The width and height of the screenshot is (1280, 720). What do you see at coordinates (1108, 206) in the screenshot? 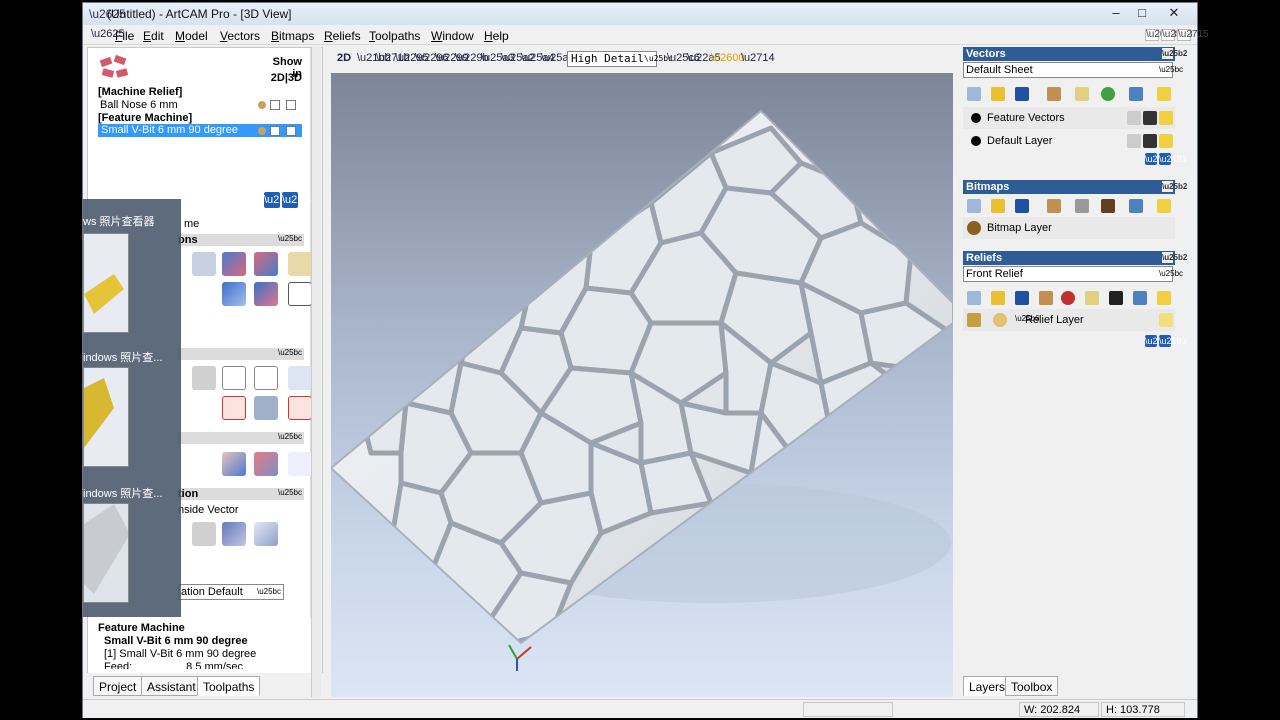
I see `color-icon` at bounding box center [1108, 206].